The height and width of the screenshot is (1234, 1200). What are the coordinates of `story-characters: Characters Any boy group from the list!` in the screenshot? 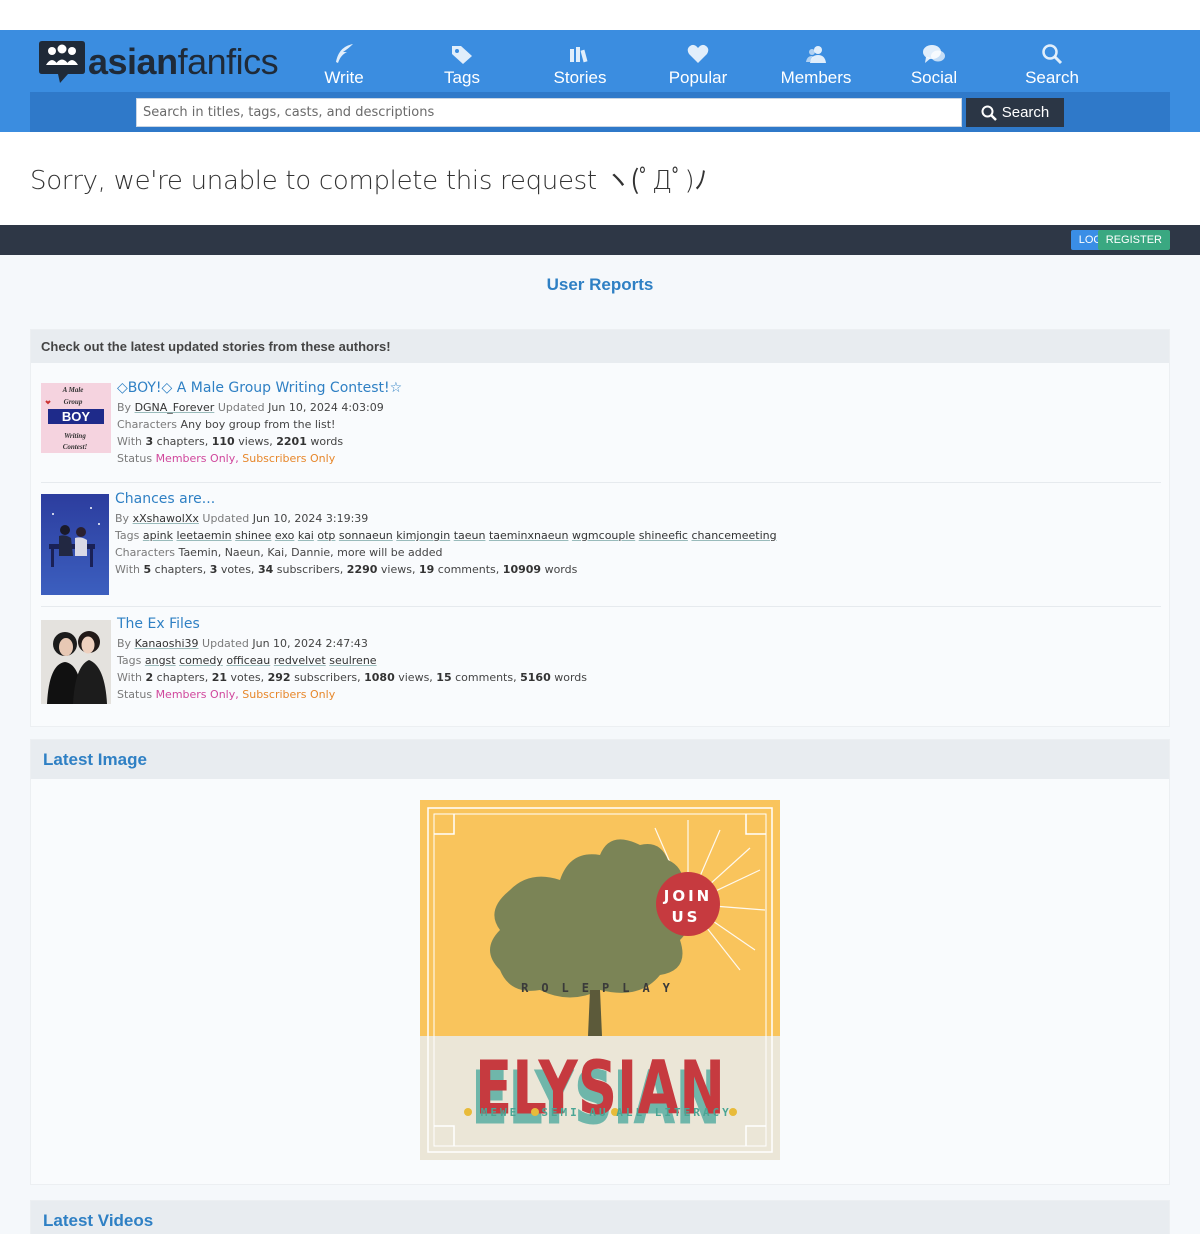 It's located at (226, 424).